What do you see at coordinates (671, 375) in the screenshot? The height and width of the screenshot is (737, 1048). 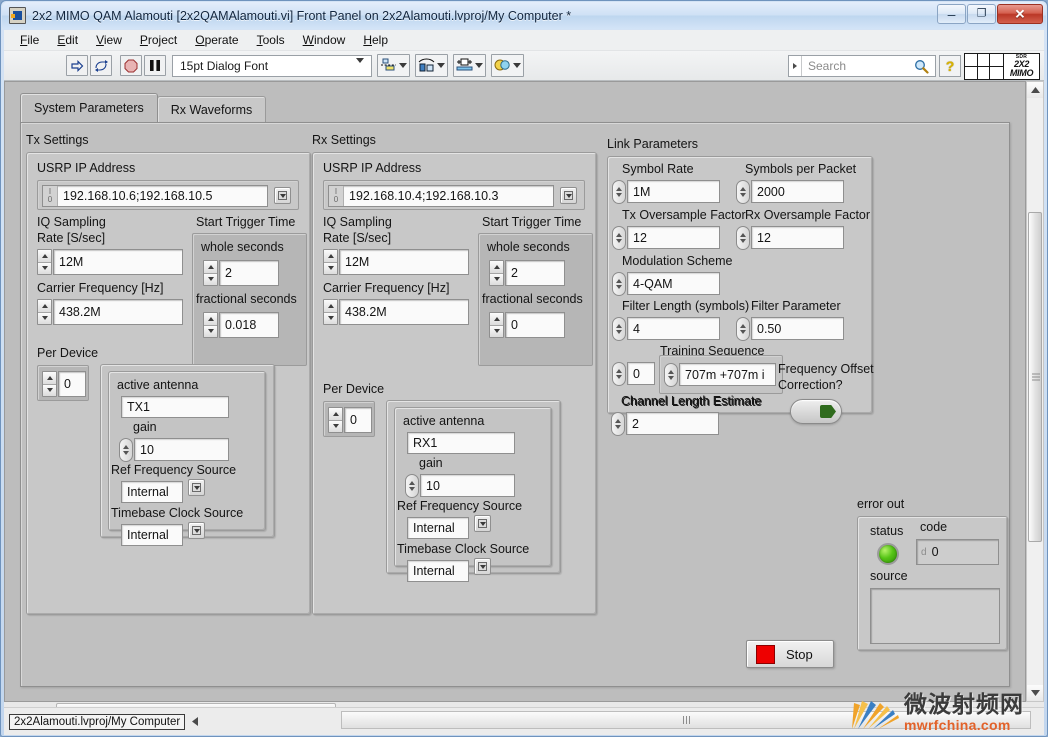 I see `link-training-seq-spinner` at bounding box center [671, 375].